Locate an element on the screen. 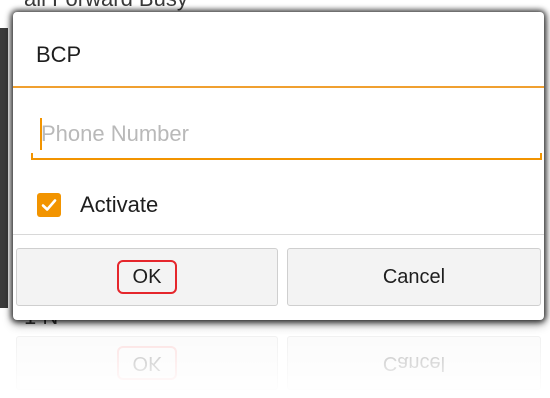 The image size is (550, 398). cancel-button: Cancel is located at coordinates (414, 277).